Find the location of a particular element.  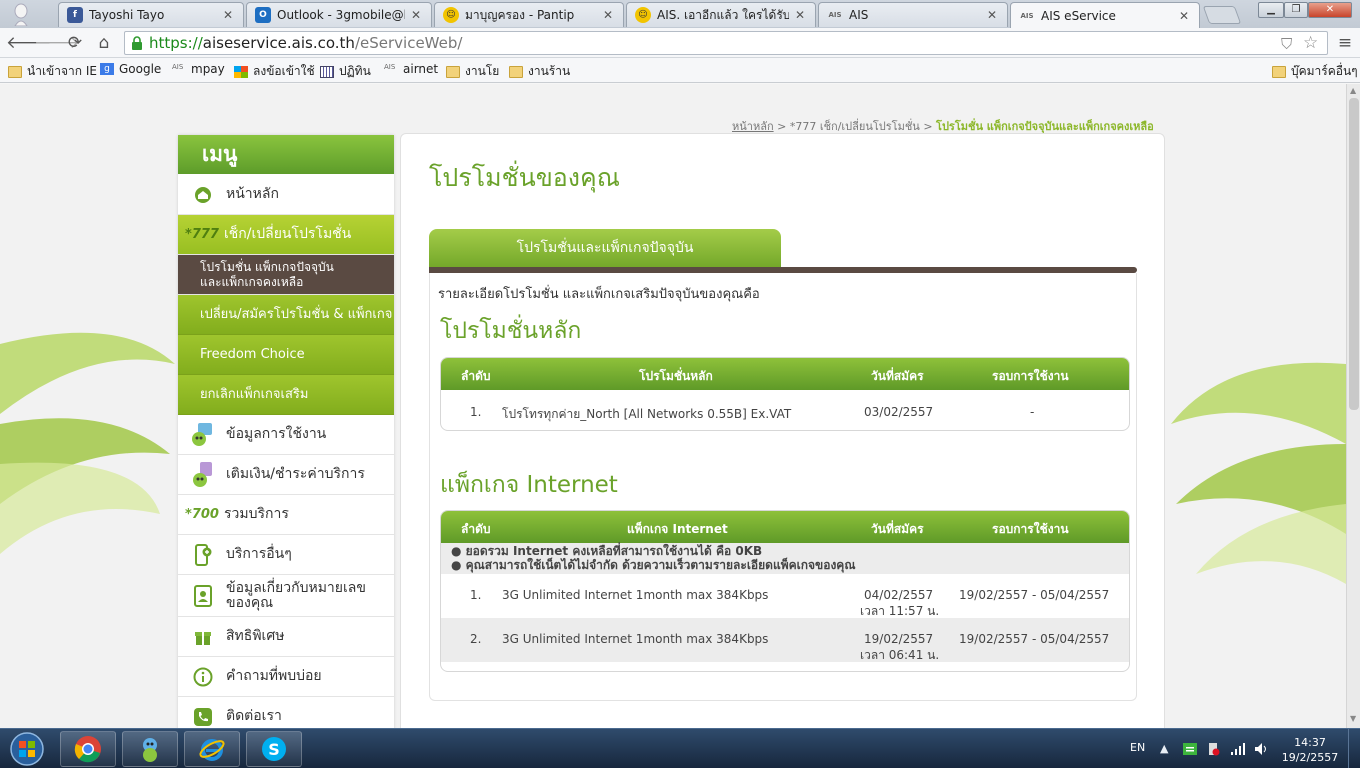

home-button: ⌂ is located at coordinates (104, 43).